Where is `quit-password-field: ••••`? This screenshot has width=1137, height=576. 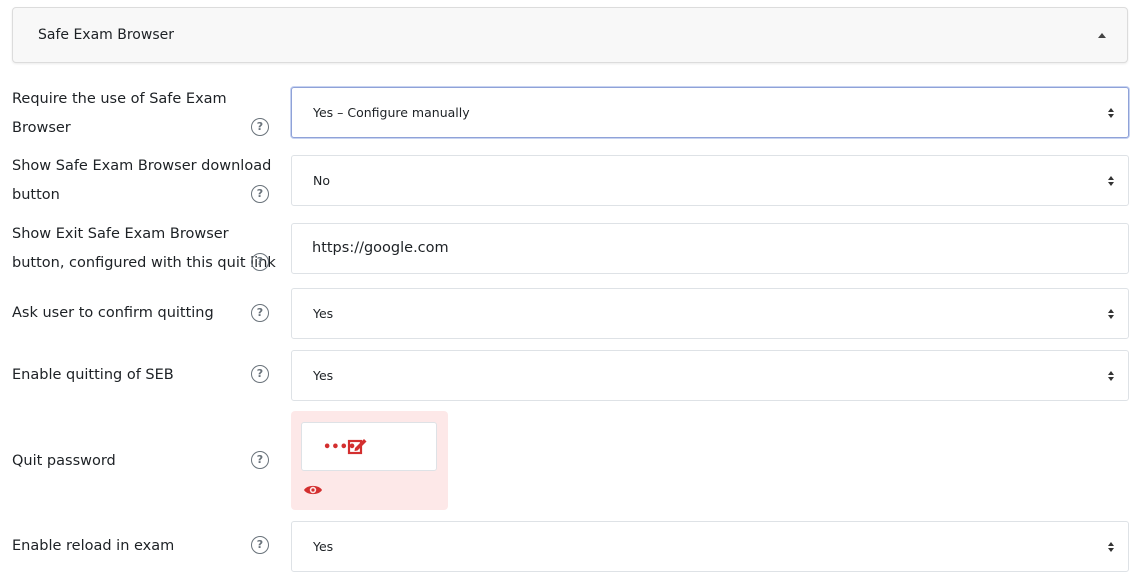 quit-password-field: •••• is located at coordinates (369, 460).